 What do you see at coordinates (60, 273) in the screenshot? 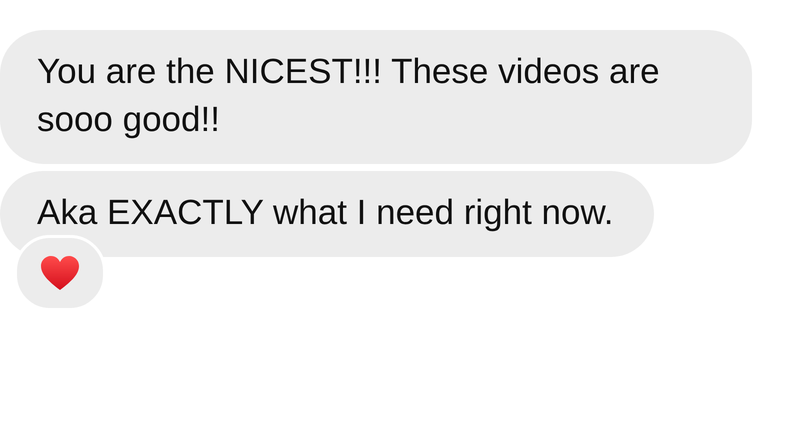
I see `heart-icon` at bounding box center [60, 273].